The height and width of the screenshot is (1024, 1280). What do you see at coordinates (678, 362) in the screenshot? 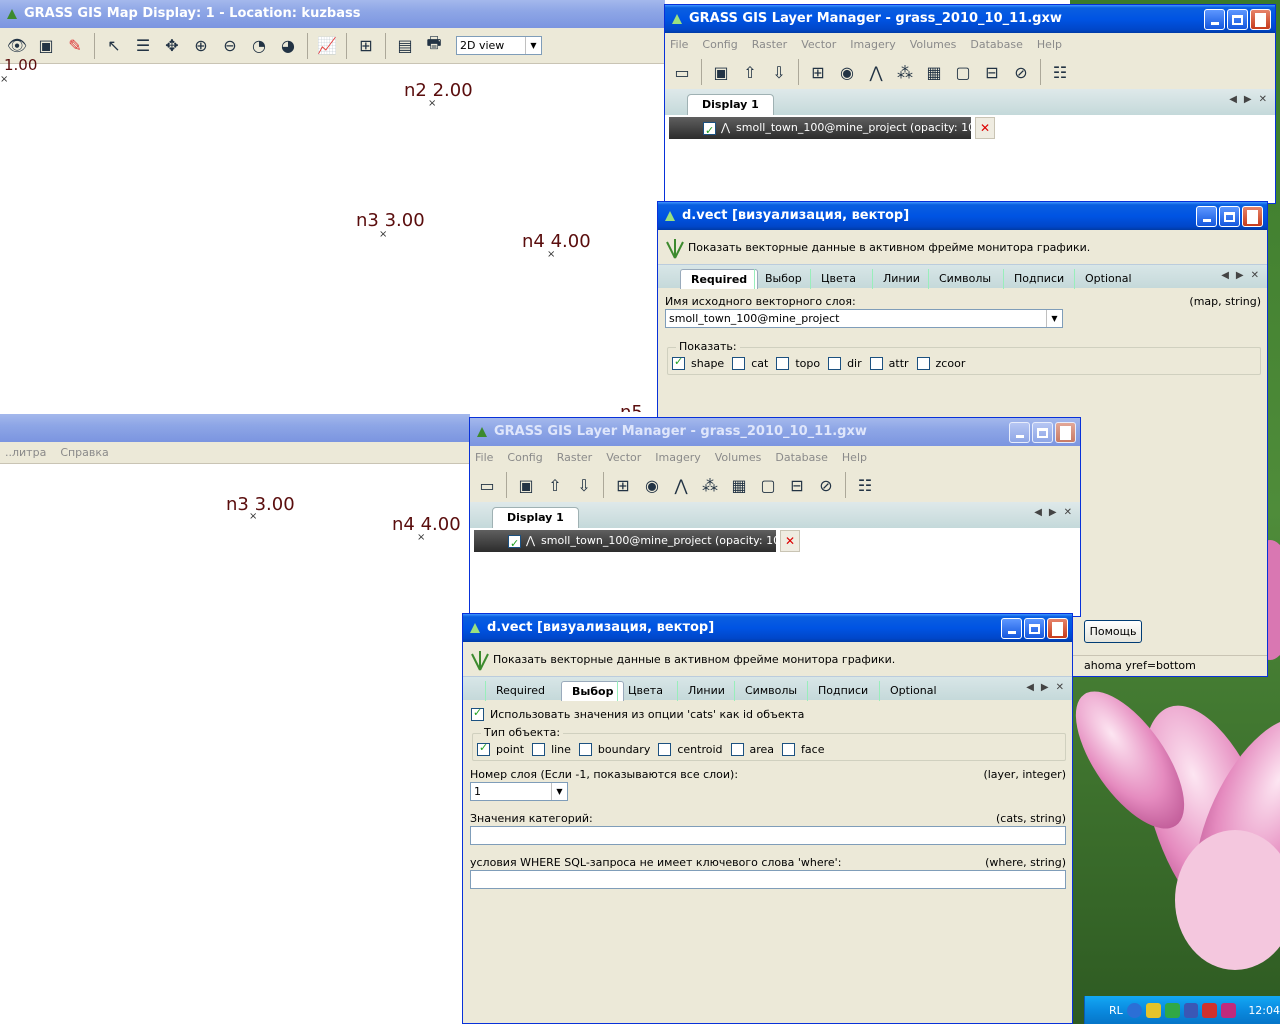
I see `shape-checkbox` at bounding box center [678, 362].